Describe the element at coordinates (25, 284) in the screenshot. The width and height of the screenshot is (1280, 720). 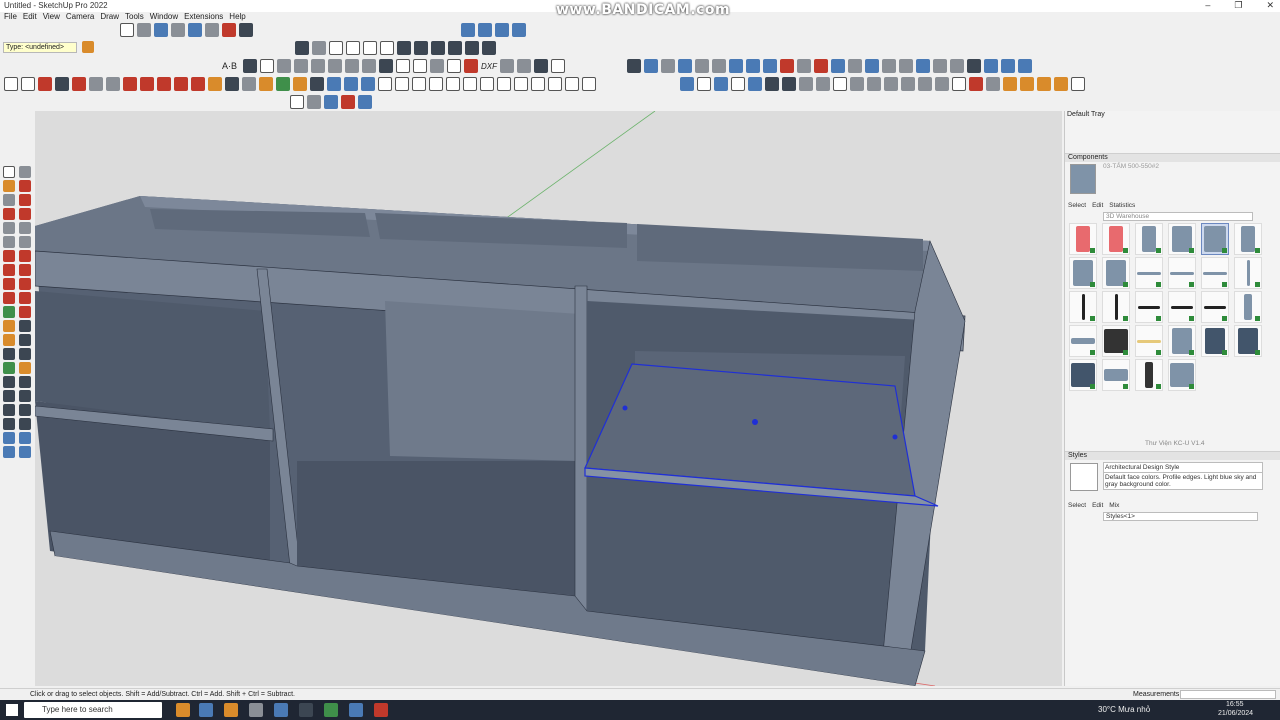
I see `push-left-icon` at that location.